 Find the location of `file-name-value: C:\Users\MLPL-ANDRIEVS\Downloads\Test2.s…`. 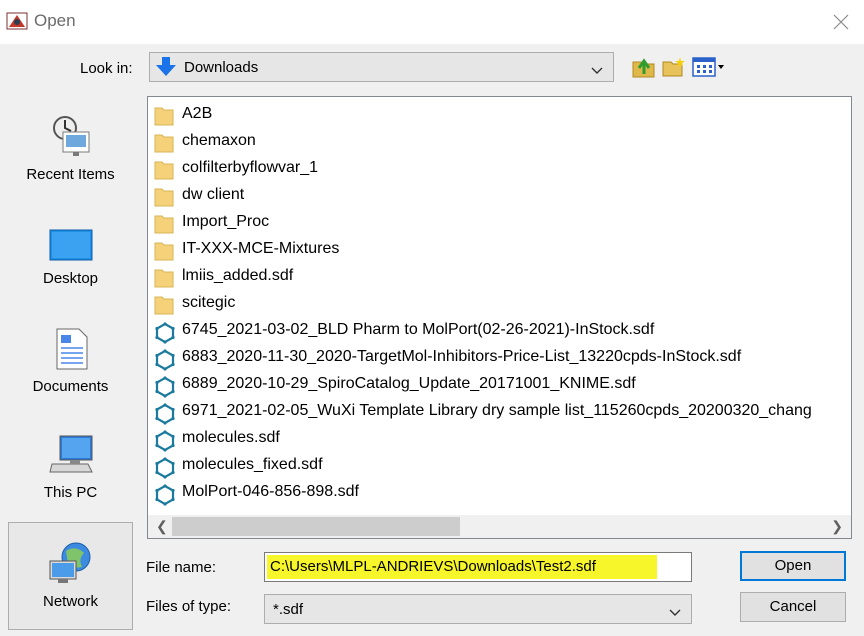

file-name-value: C:\Users\MLPL-ANDRIEVS\Downloads\Test2.s… is located at coordinates (433, 566).